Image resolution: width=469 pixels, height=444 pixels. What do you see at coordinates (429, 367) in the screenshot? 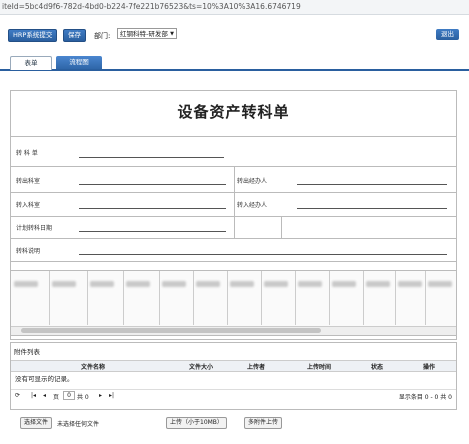
I see `column-header: 操作` at bounding box center [429, 367].